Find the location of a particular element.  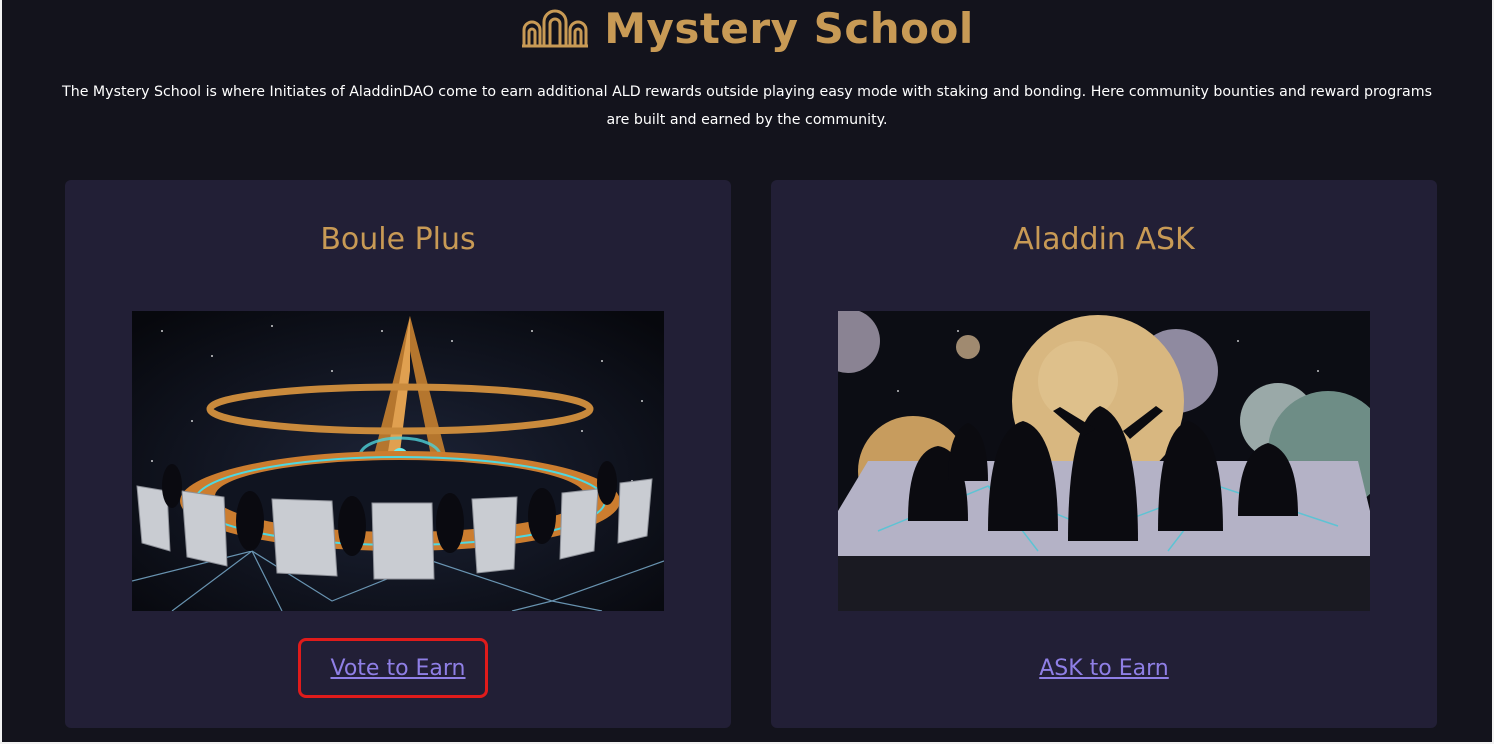

card-title: Boule Plus is located at coordinates (398, 239).